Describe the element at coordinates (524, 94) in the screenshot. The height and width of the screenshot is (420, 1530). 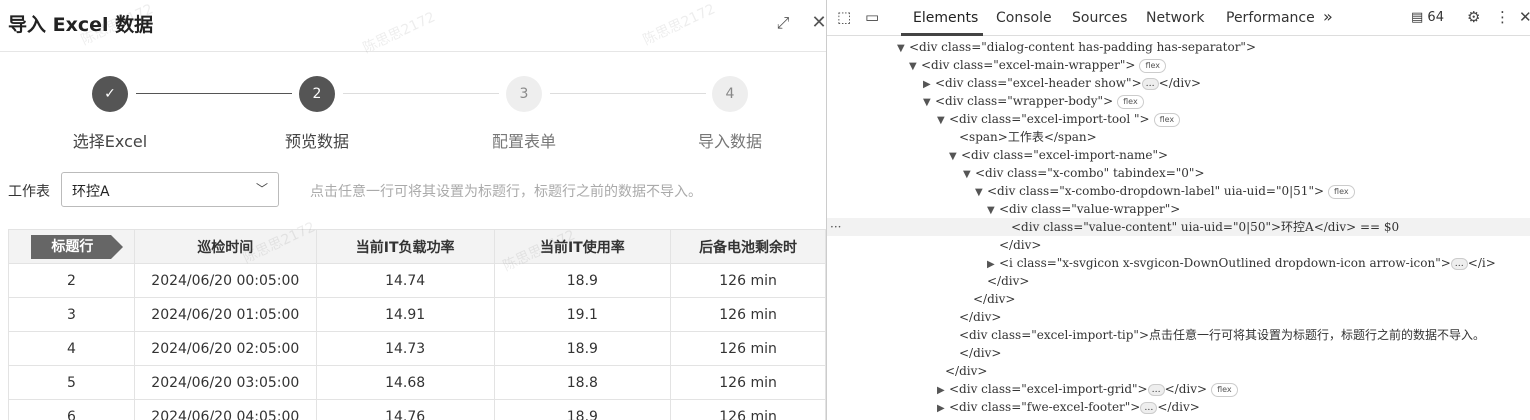
I see `step-number: 3` at that location.